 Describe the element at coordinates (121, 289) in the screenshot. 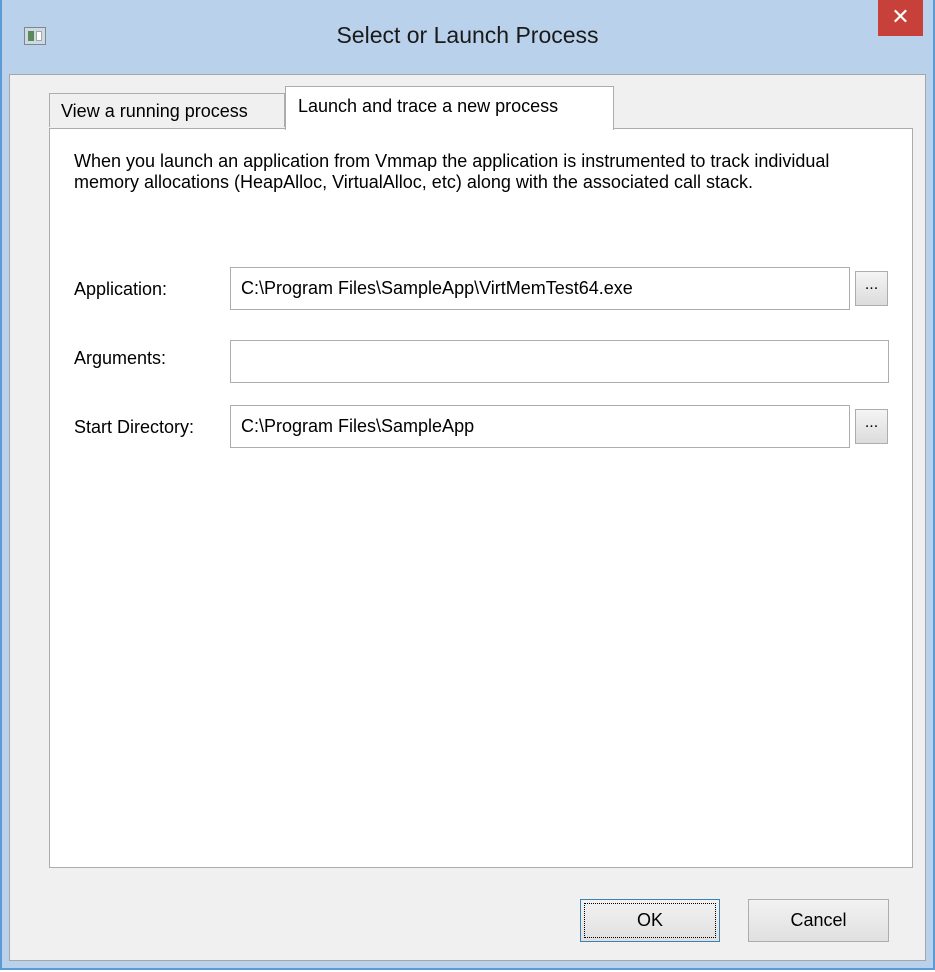

I see `application-label: Application:` at that location.